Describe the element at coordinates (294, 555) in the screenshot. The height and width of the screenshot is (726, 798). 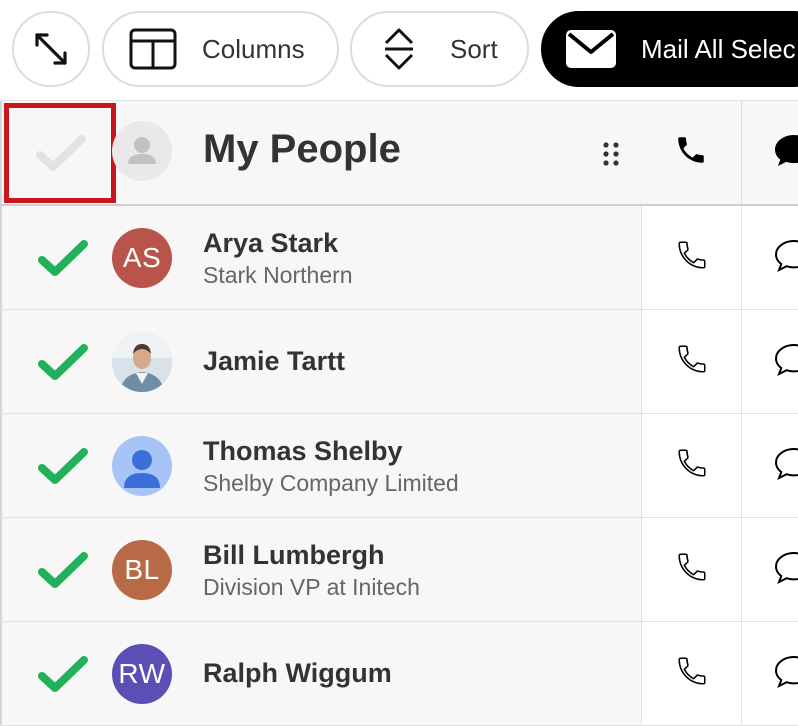
I see `person-name: Bill Lumbergh` at that location.